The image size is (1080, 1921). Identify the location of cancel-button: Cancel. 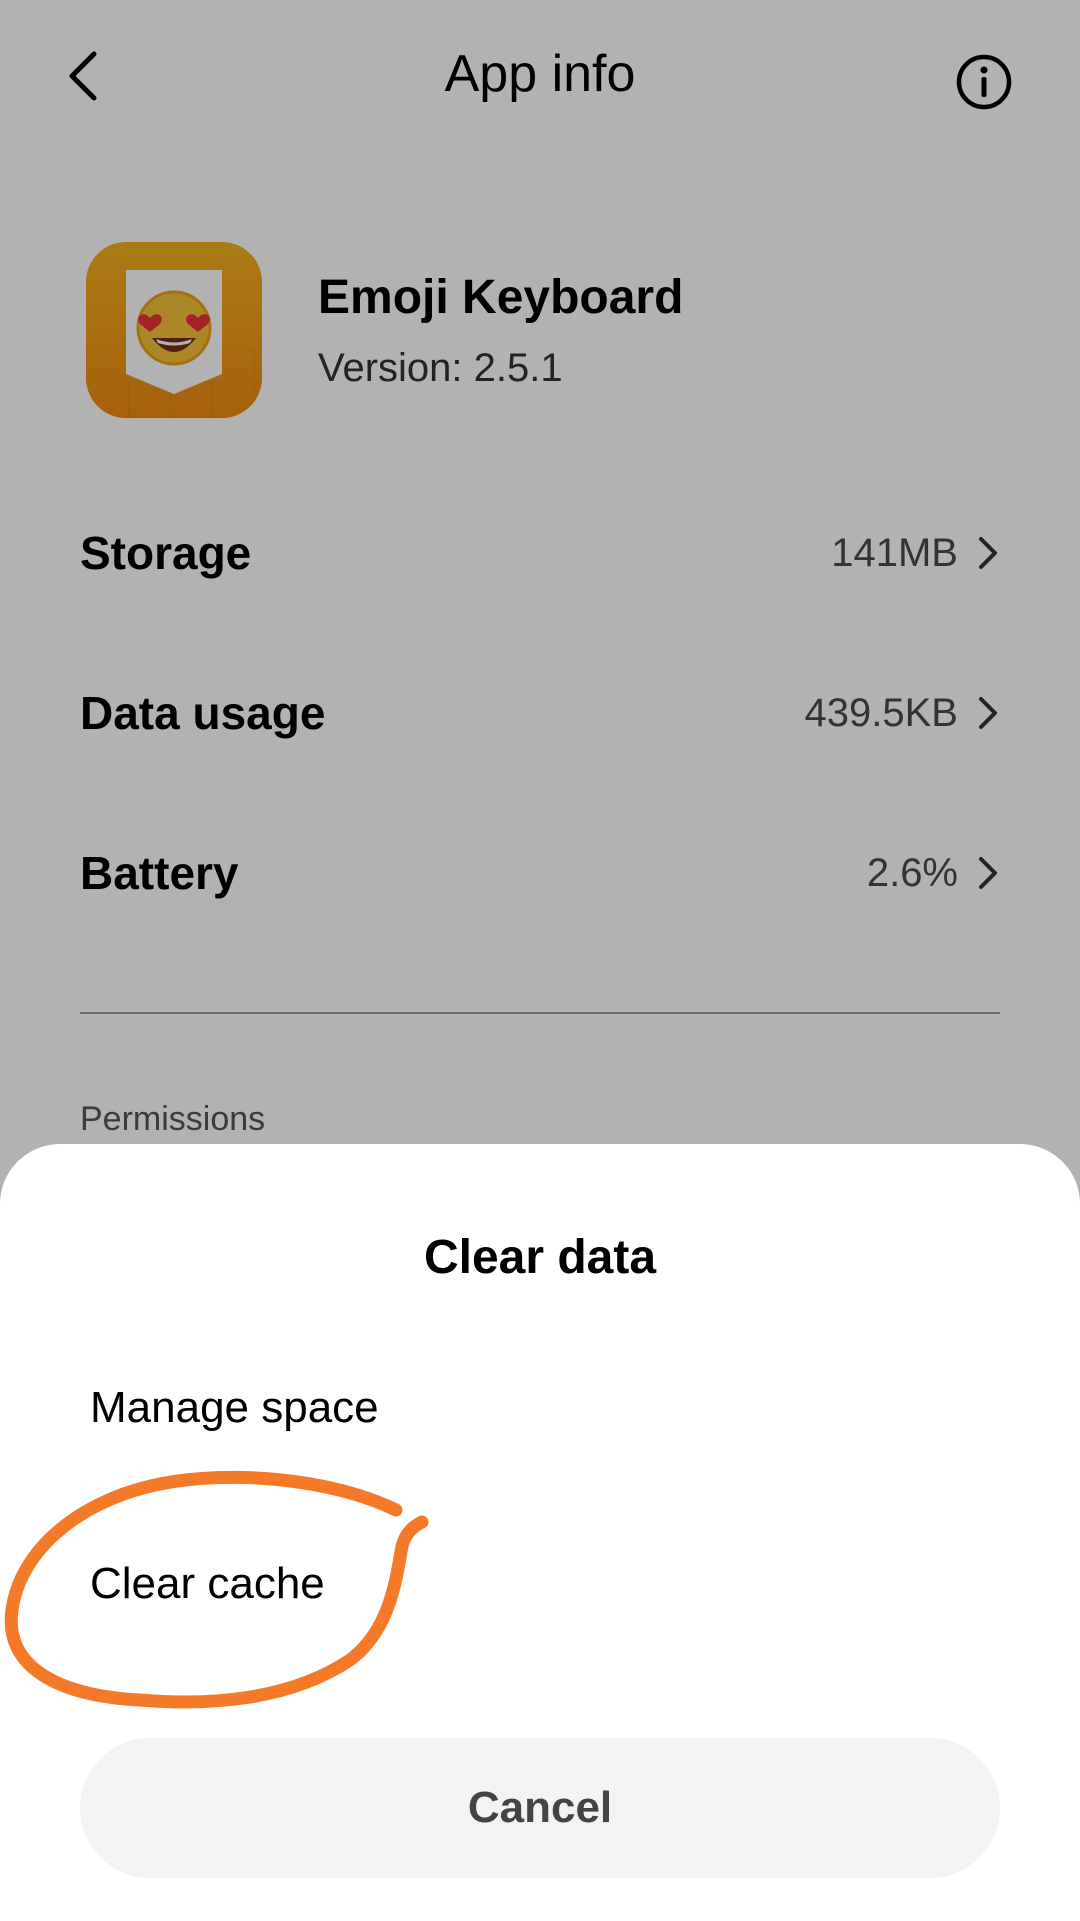
(540, 1808).